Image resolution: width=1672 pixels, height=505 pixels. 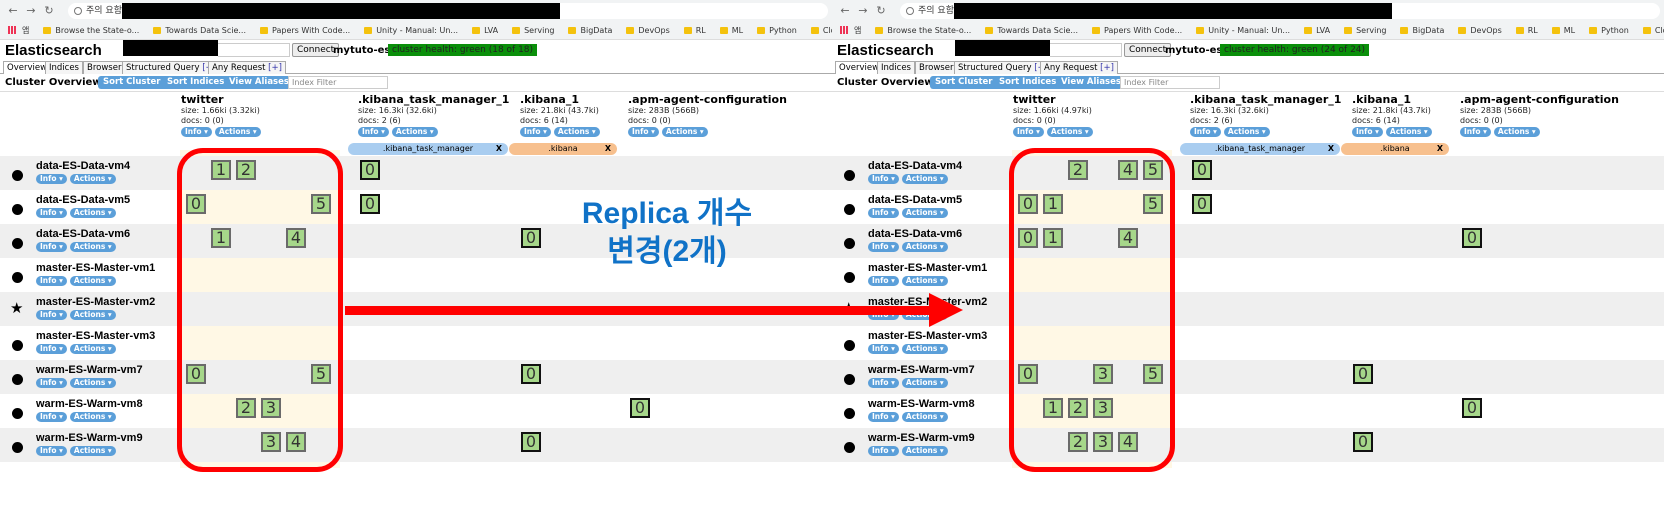 I want to click on bookmark-item: BigData, so click(x=590, y=30).